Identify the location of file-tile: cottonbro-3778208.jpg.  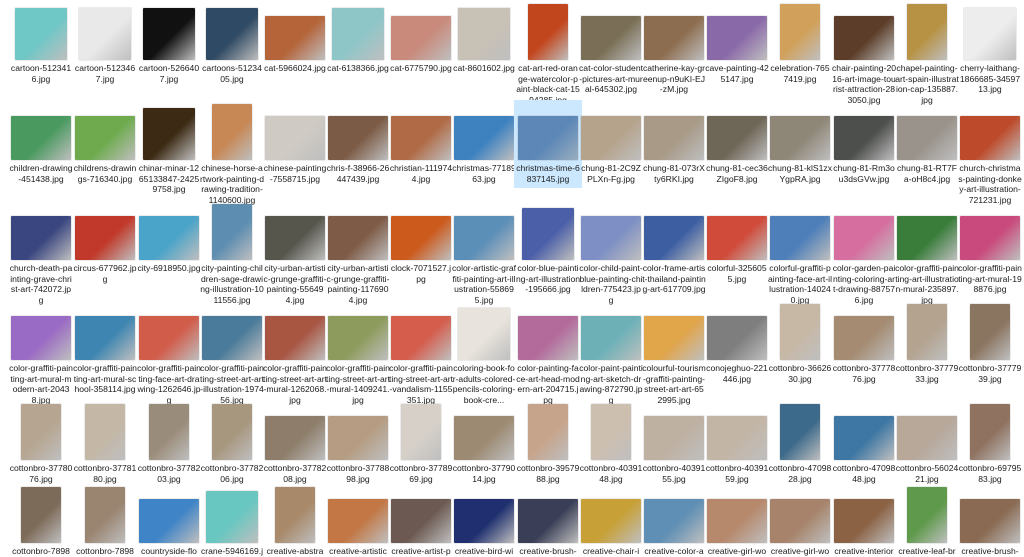
(295, 450).